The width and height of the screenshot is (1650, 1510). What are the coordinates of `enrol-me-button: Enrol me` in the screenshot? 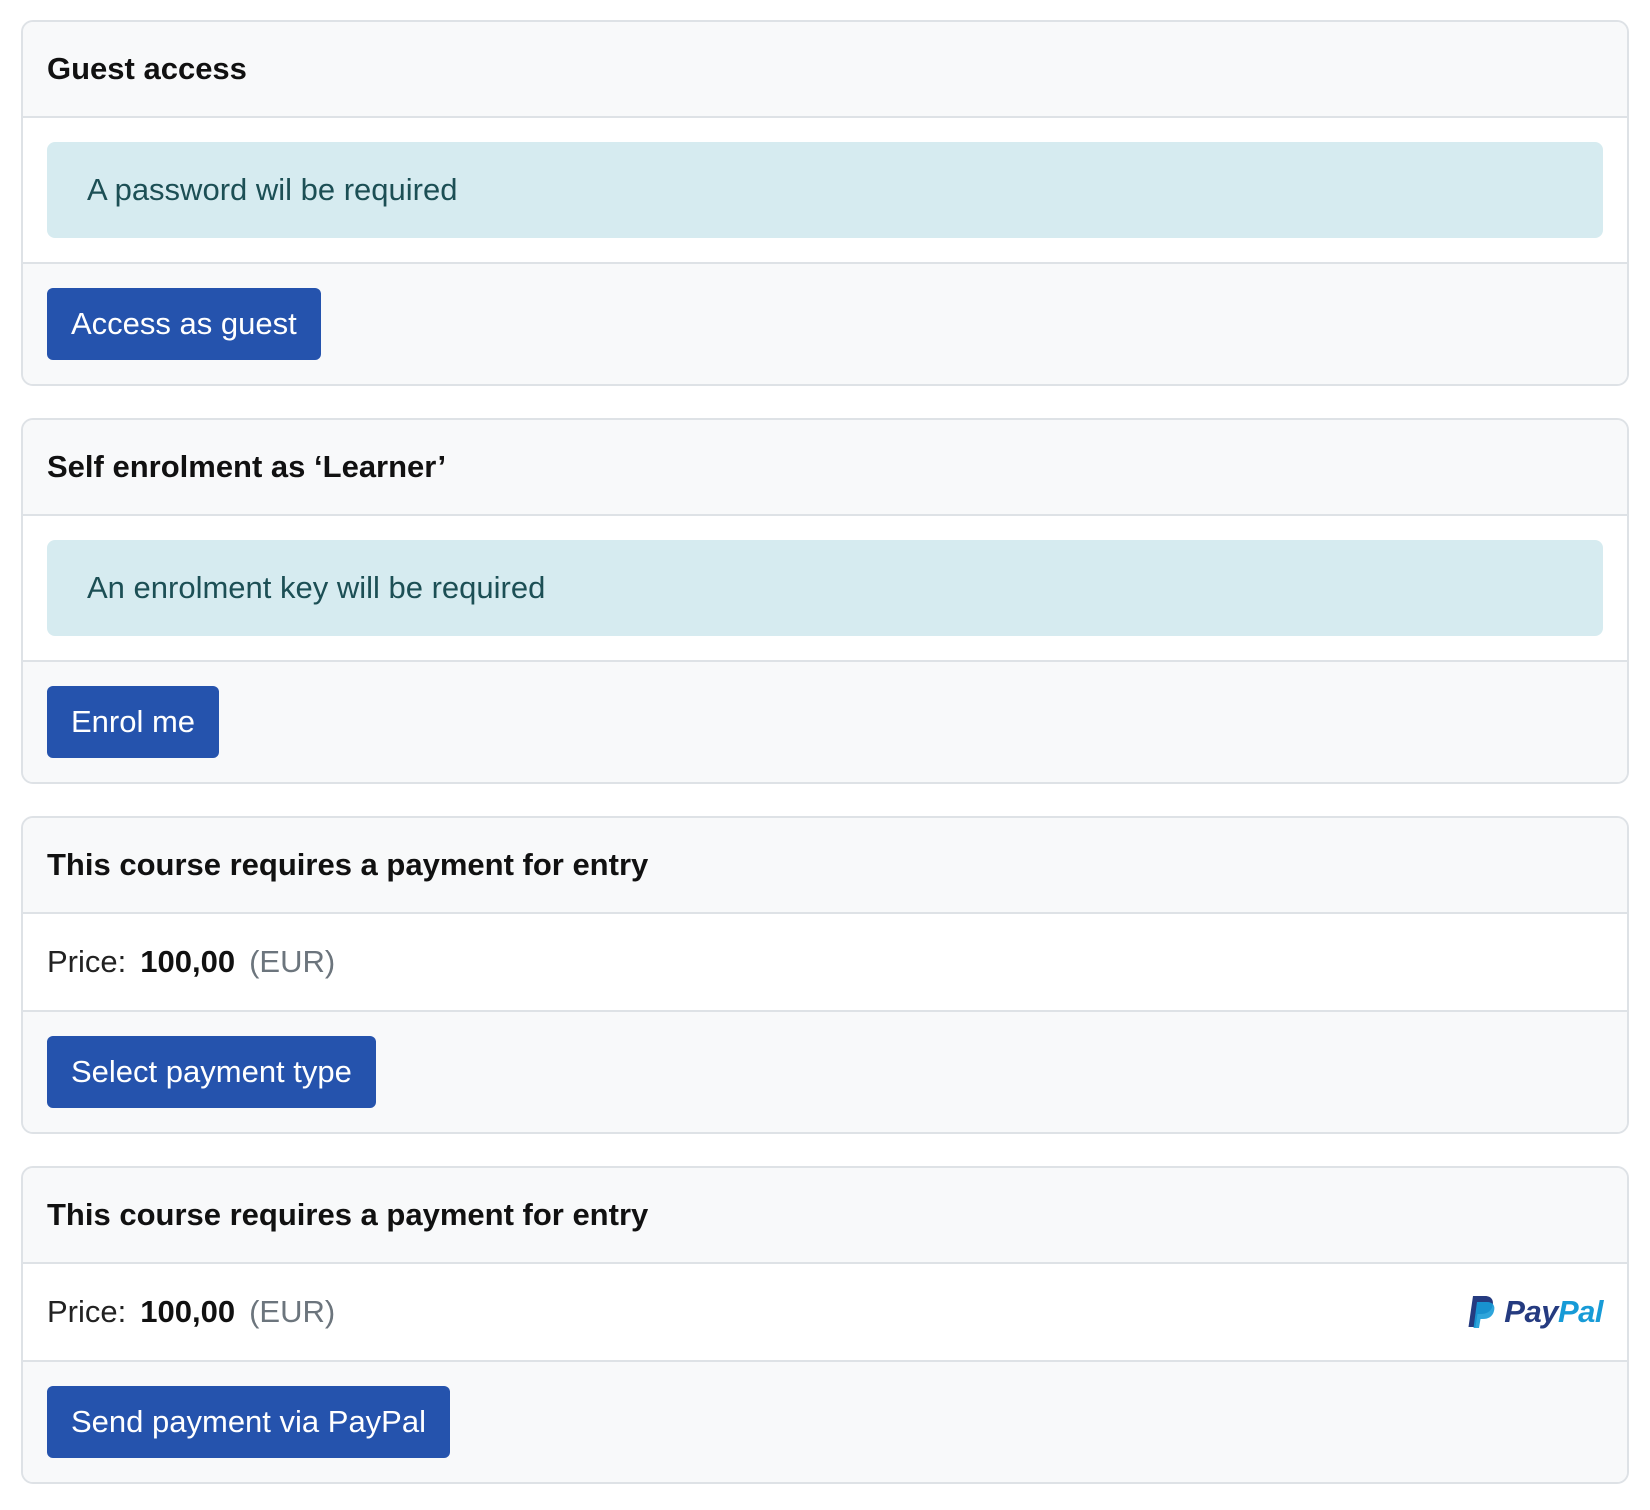 It's located at (133, 722).